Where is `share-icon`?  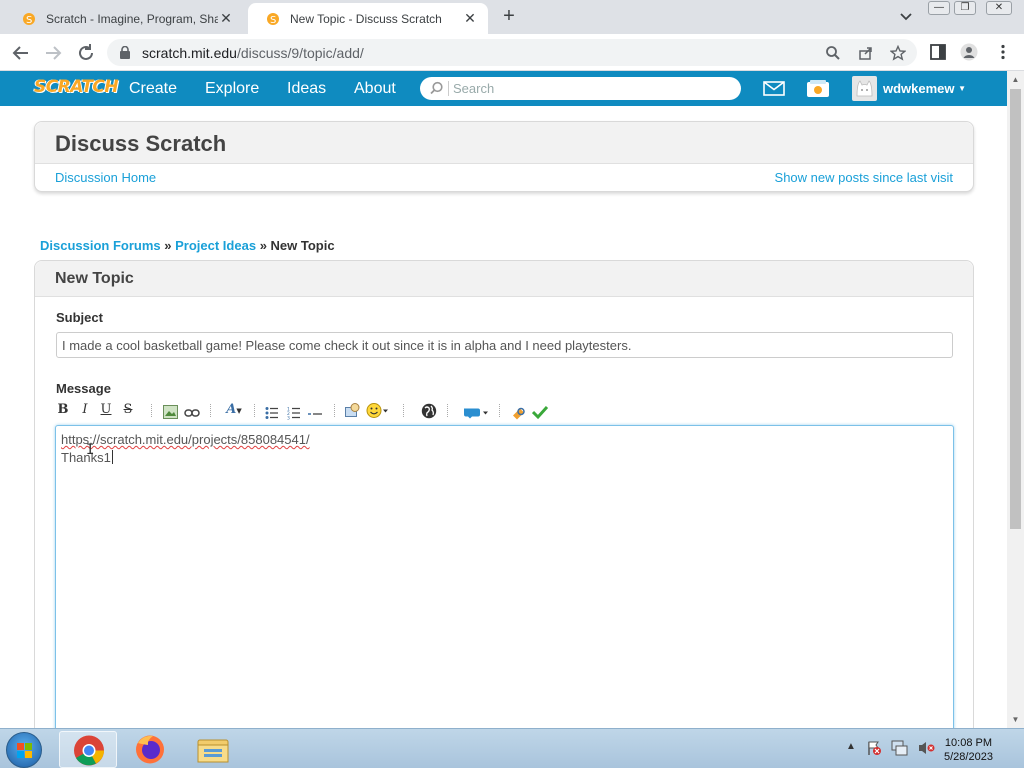
share-icon is located at coordinates (866, 53).